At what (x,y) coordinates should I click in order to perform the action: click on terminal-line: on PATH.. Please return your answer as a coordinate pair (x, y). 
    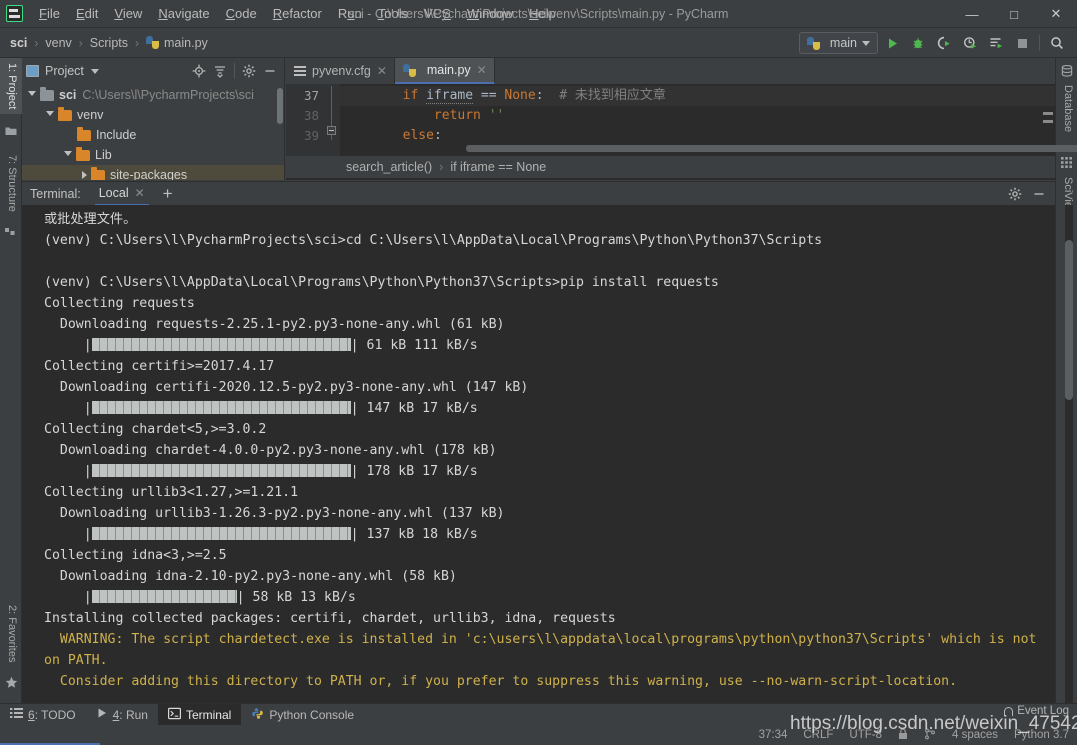
    Looking at the image, I should click on (76, 660).